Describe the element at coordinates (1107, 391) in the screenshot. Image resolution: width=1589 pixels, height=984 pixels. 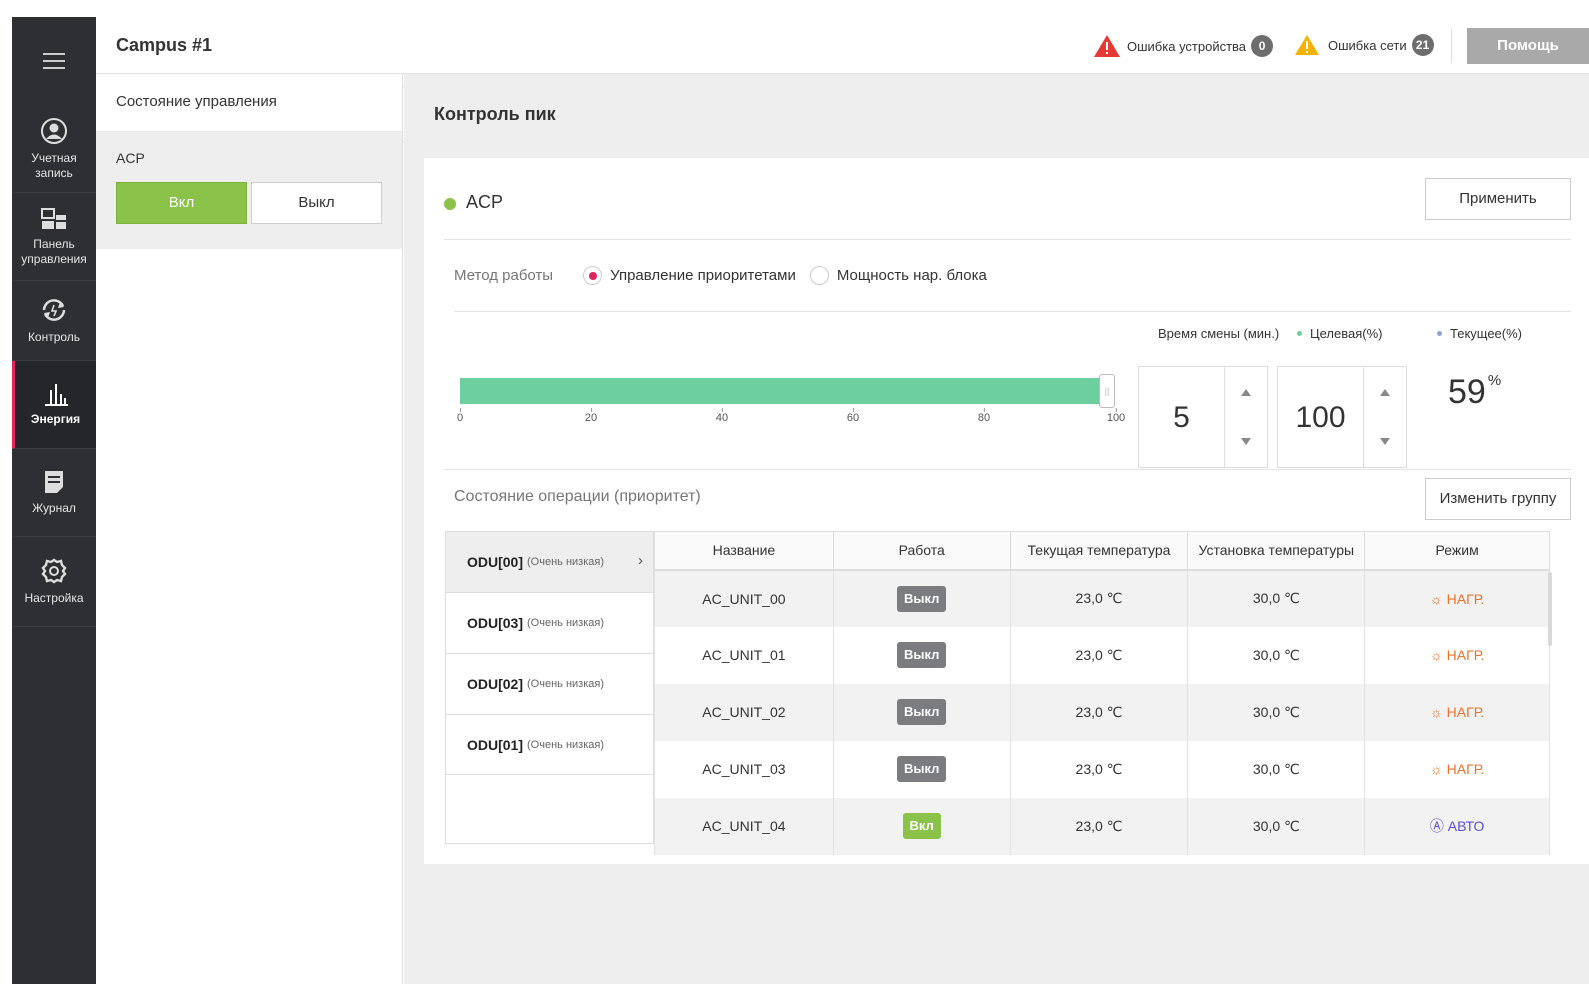
I see `slider-handle: ||` at that location.